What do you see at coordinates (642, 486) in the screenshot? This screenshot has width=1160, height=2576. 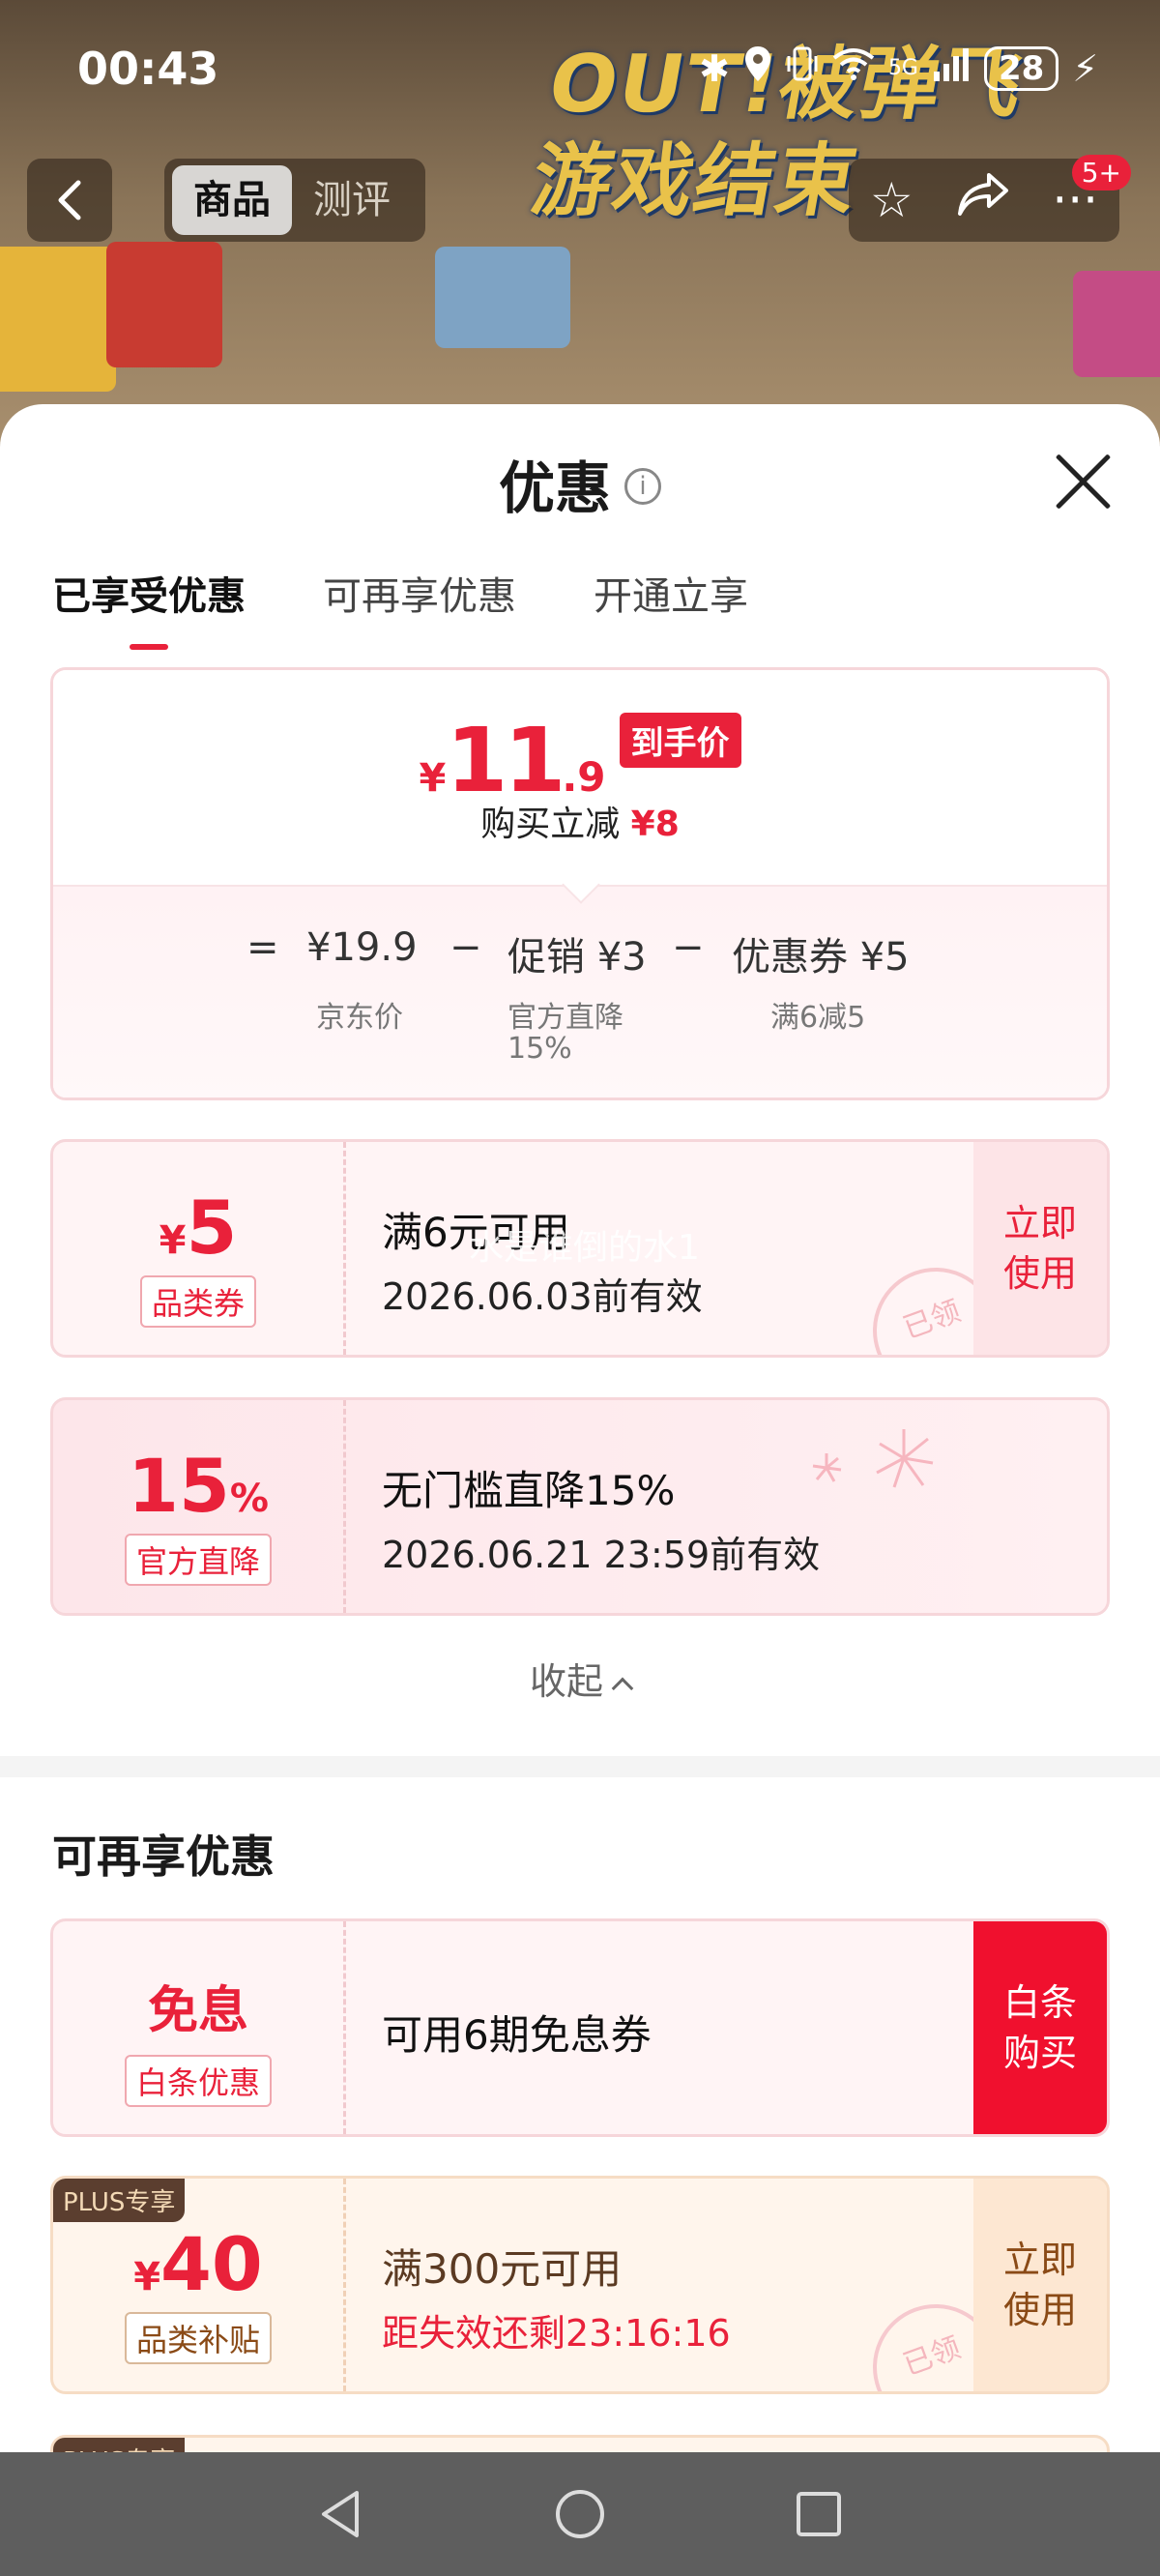 I see `info-icon: i` at bounding box center [642, 486].